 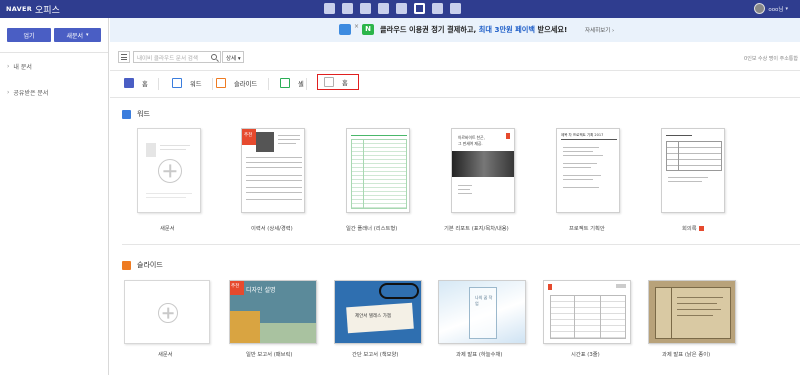 What do you see at coordinates (582, 135) in the screenshot?
I see `plan-title: 제목 차 프로젝트 기획 2017` at bounding box center [582, 135].